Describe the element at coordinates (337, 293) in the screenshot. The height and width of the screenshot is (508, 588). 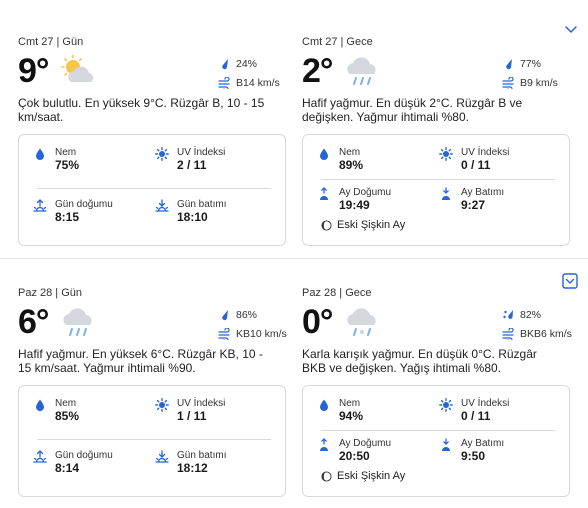
I see `period-label: Paz 28 | Gece` at that location.